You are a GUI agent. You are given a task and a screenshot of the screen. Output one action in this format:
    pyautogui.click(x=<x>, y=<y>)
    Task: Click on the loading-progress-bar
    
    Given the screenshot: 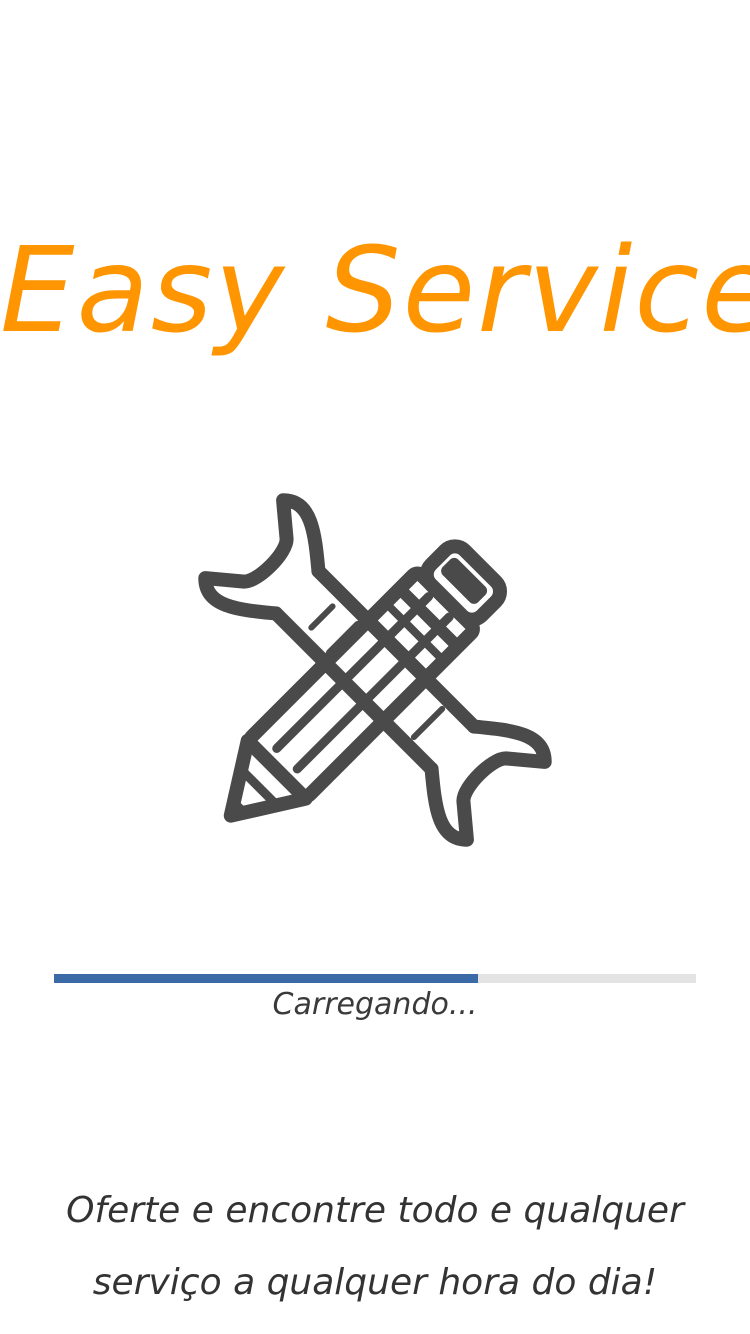 What is the action you would take?
    pyautogui.click(x=375, y=978)
    